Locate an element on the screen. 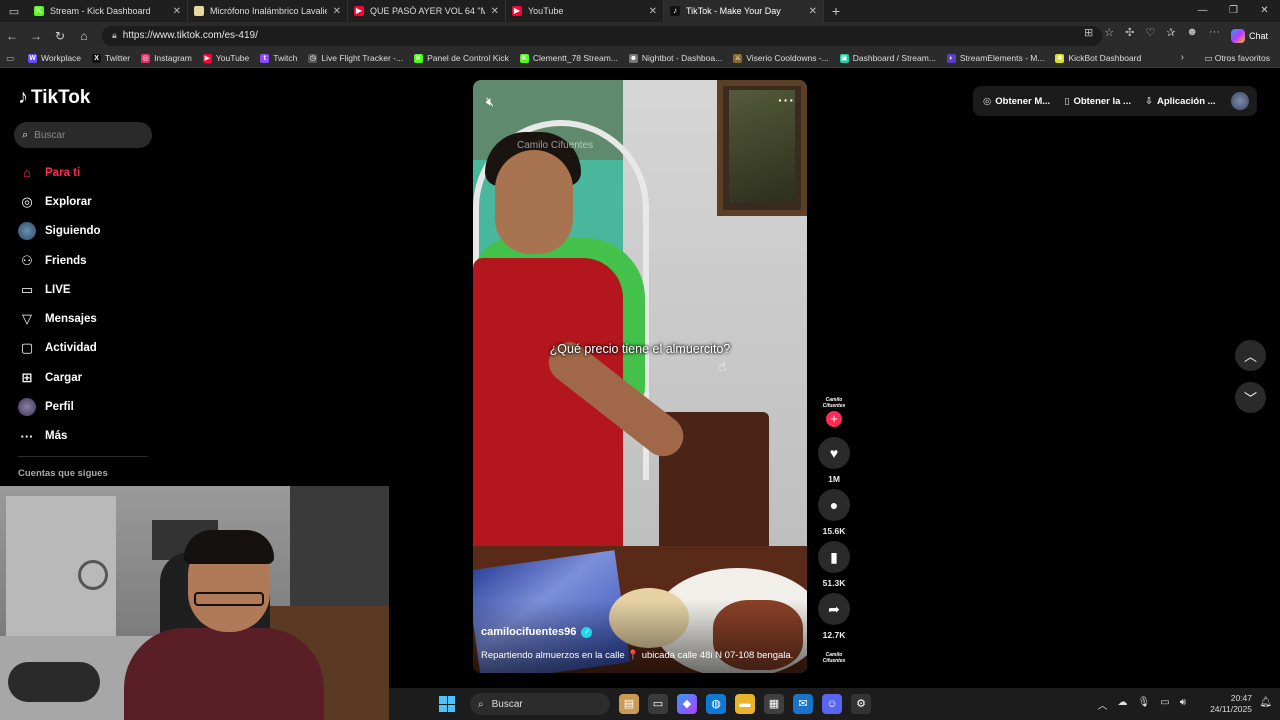 The image size is (1280, 720). other-favorites: ▭ Otros favoritos is located at coordinates (1237, 58).